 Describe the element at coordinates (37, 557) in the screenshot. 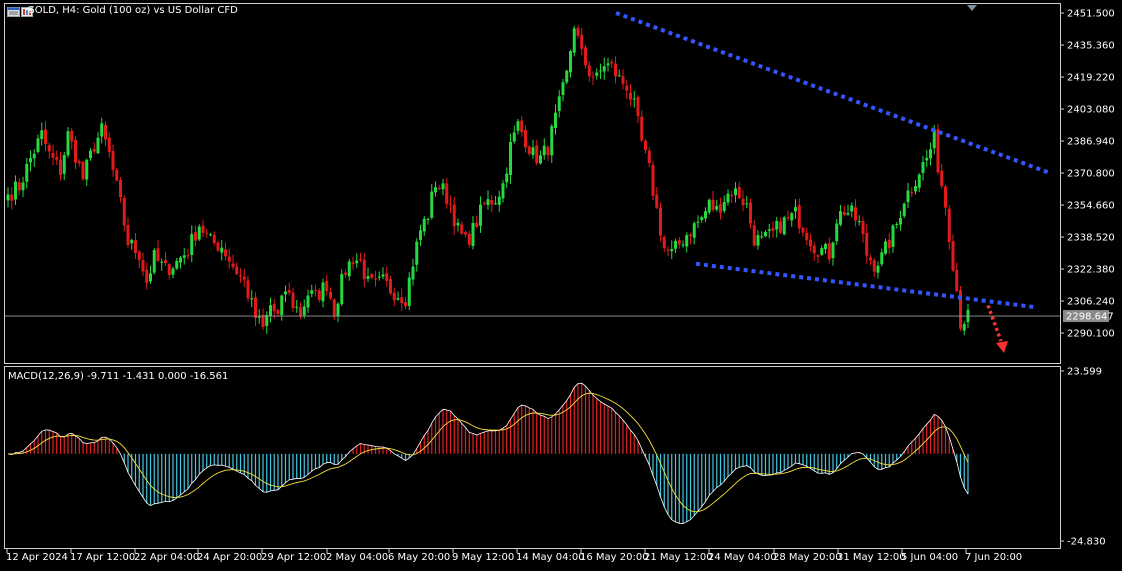

I see `time-tick-label: 12 Apr 2024` at that location.